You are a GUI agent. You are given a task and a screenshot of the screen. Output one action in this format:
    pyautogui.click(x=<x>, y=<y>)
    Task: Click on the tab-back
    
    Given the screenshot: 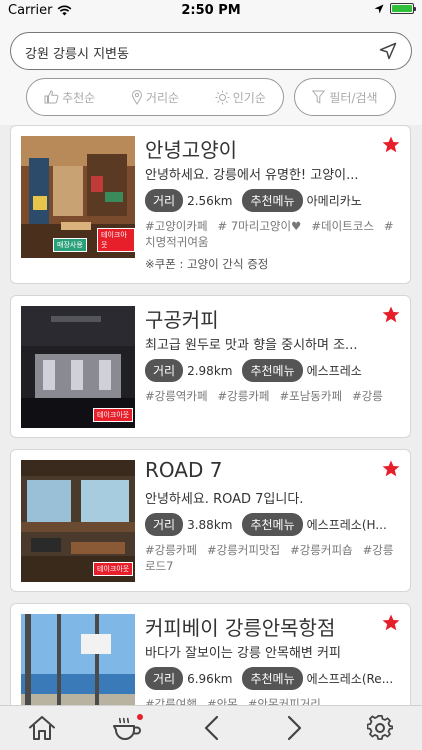 What is the action you would take?
    pyautogui.click(x=211, y=728)
    